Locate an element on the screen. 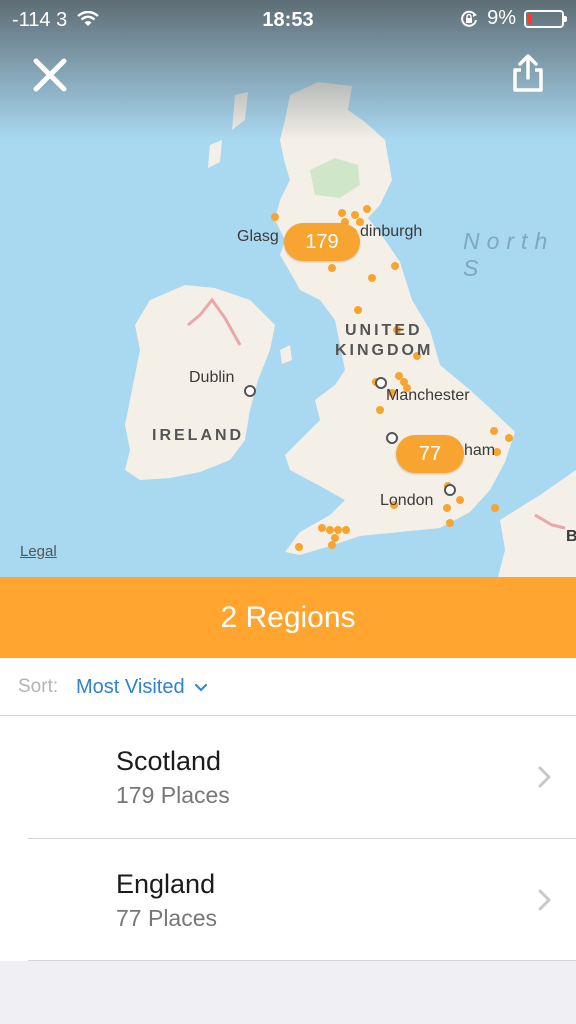 This screenshot has height=1024, width=576. continent-landmass is located at coordinates (537, 523).